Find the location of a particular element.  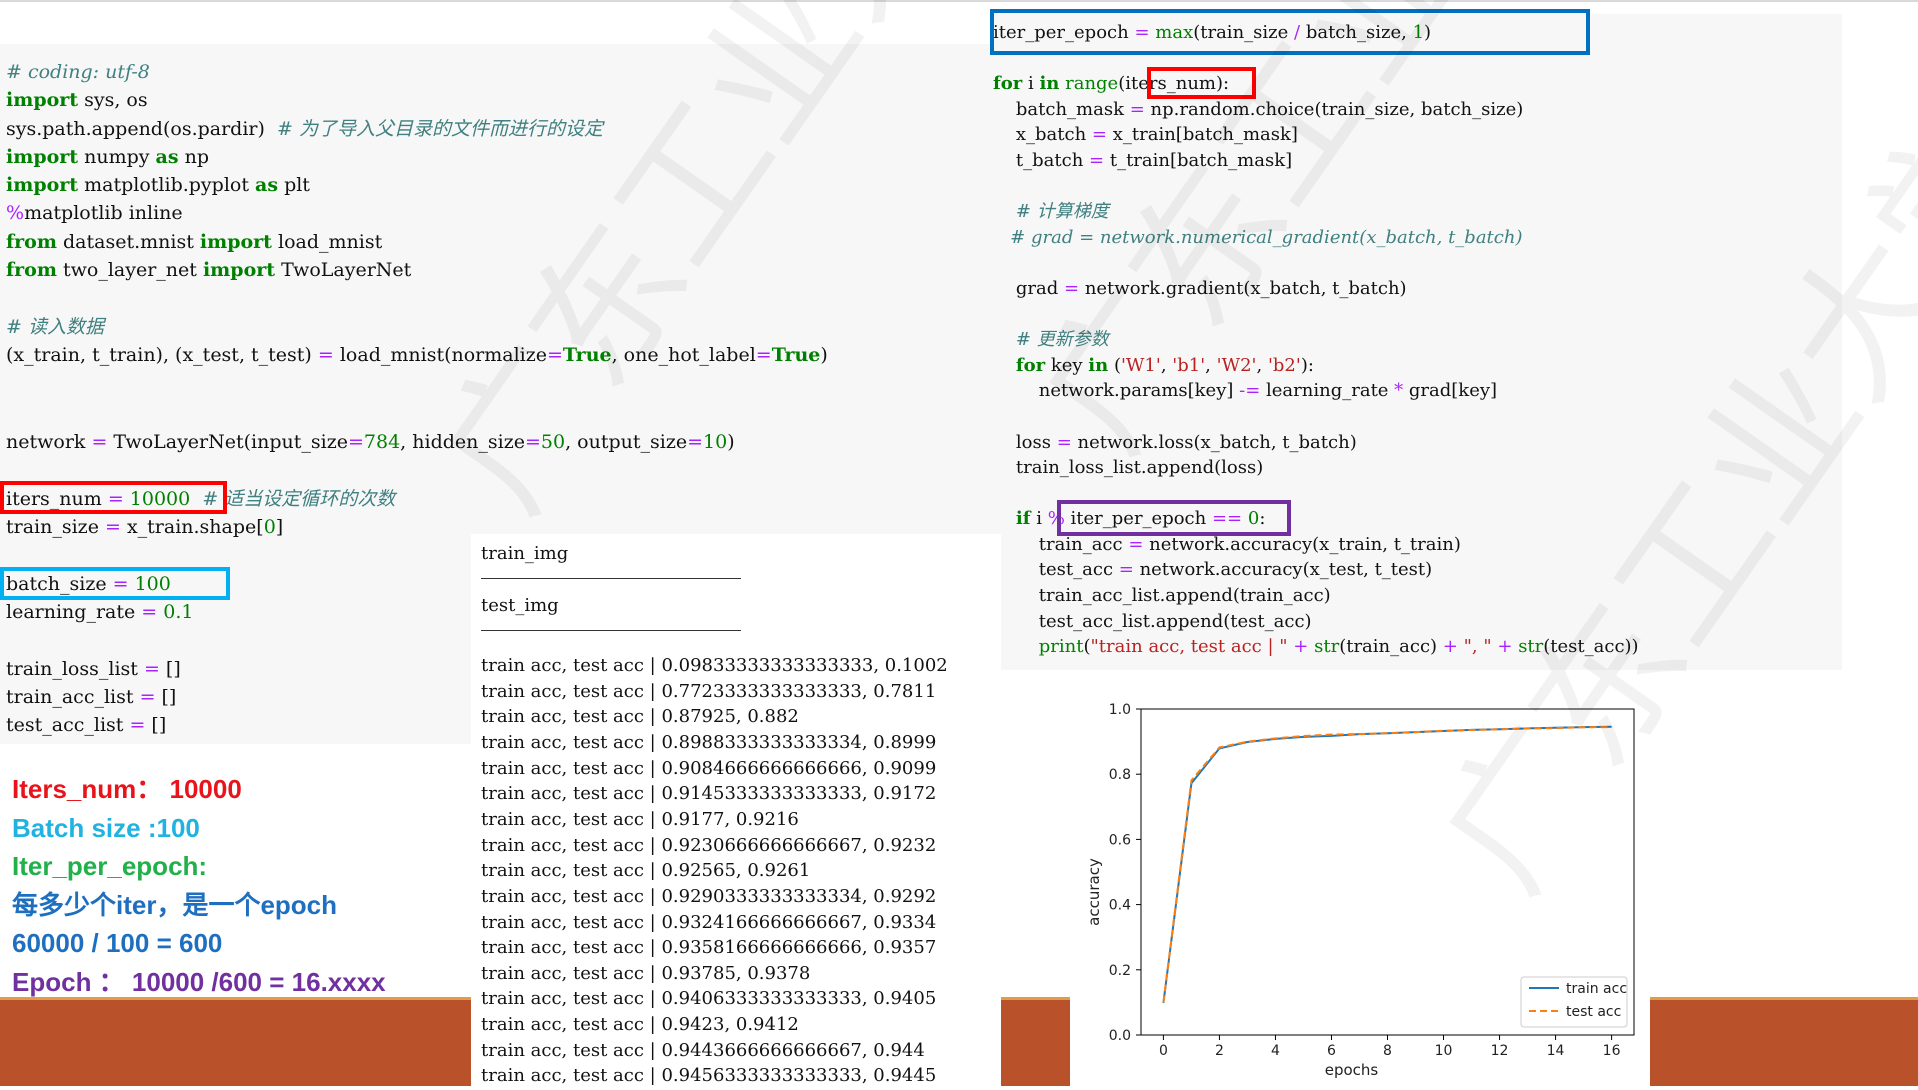

code-line: import numpy as np is located at coordinates (498, 157).